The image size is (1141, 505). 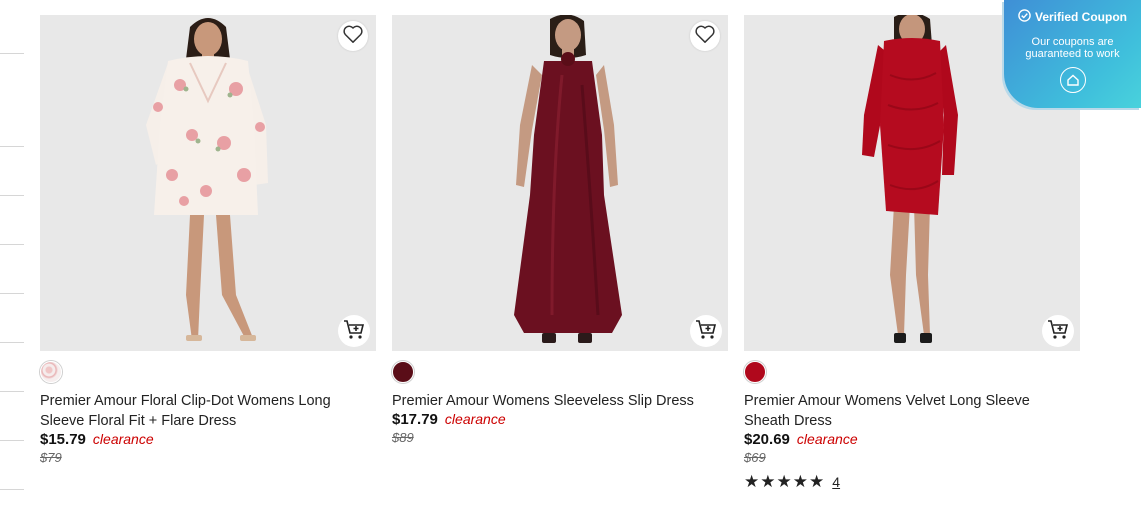 What do you see at coordinates (767, 439) in the screenshot?
I see `sale-price: $20.69` at bounding box center [767, 439].